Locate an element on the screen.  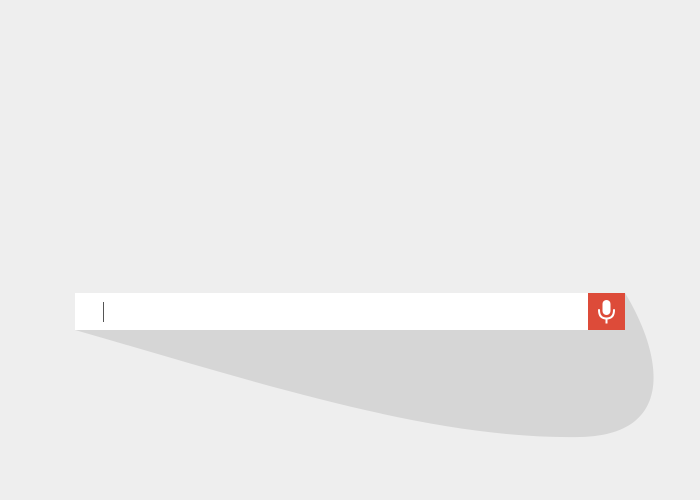
microphone-icon is located at coordinates (606, 311).